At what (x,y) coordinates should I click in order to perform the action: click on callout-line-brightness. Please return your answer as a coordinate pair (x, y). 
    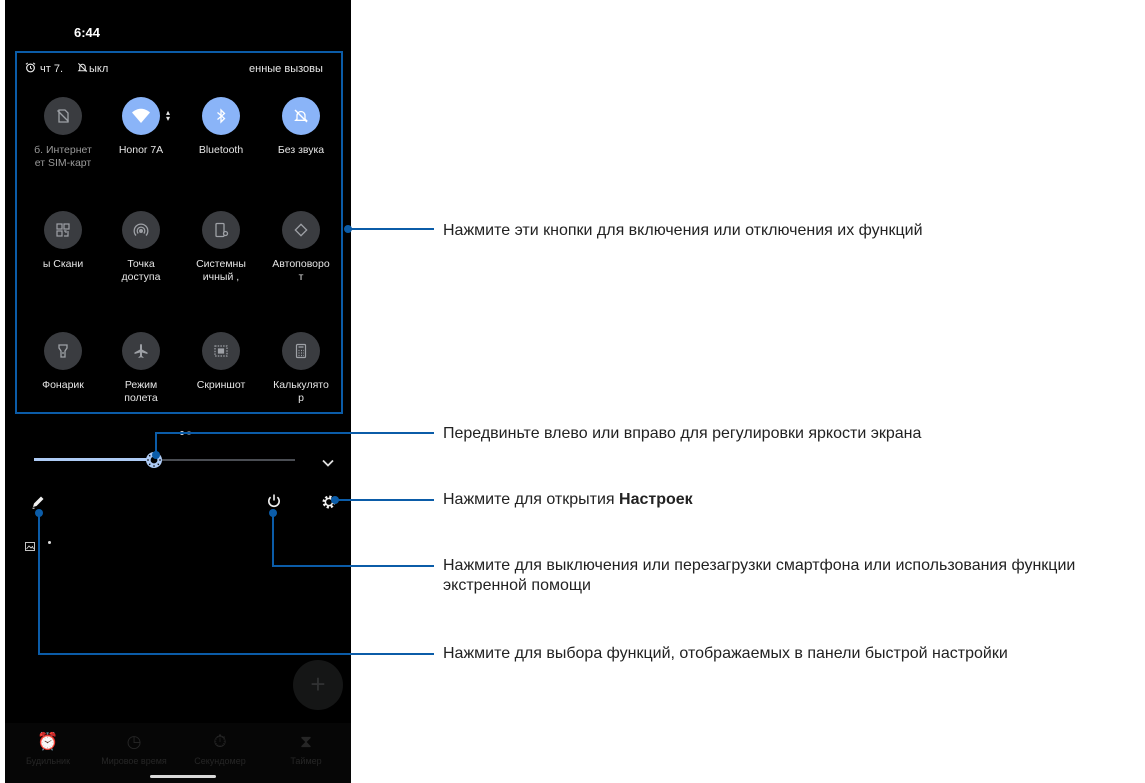
    Looking at the image, I should click on (294, 443).